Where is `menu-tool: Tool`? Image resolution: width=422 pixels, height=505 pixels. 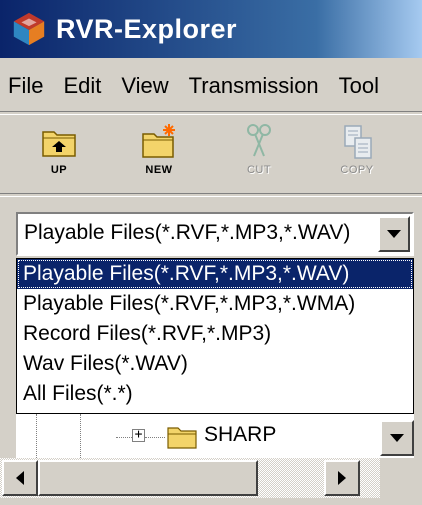 menu-tool: Tool is located at coordinates (359, 86).